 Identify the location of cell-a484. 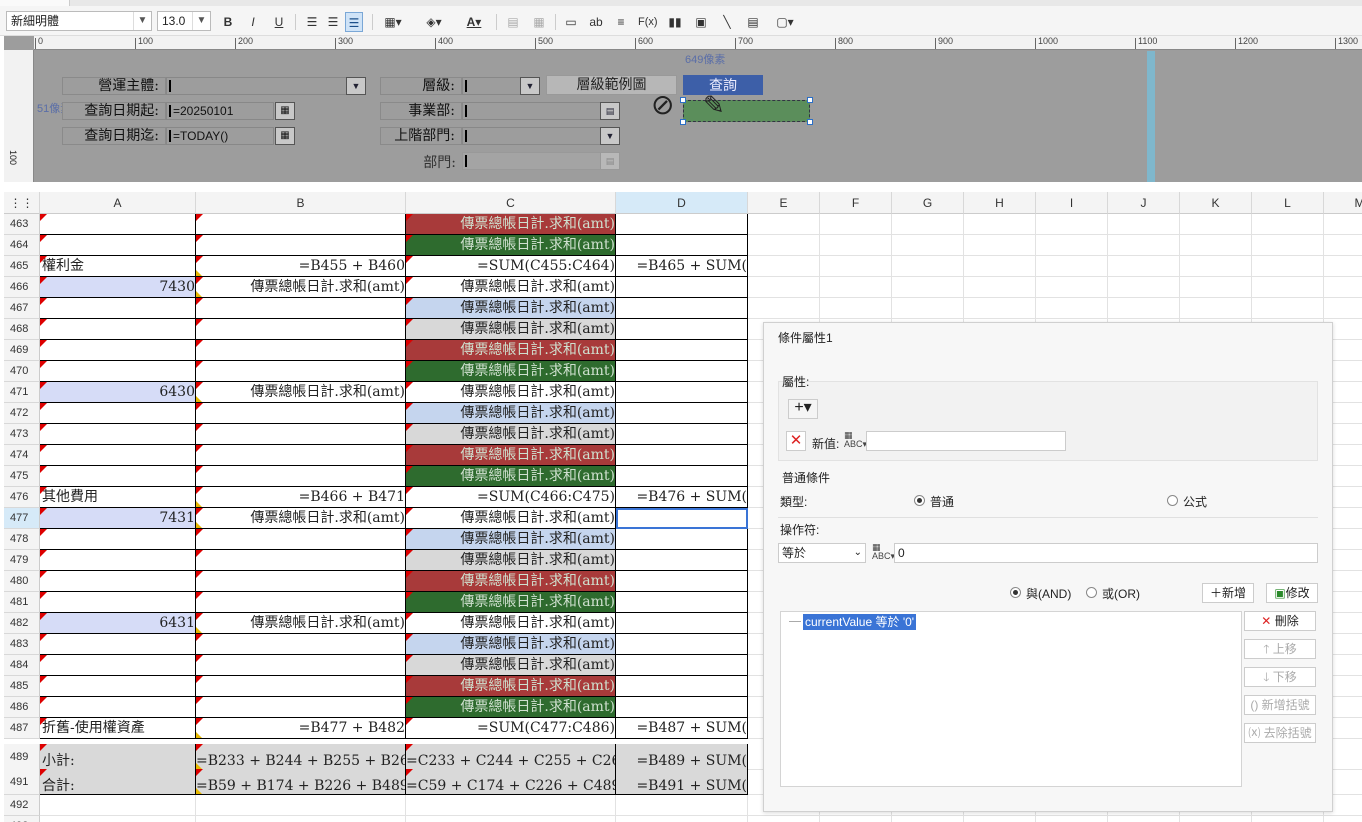
(118, 665).